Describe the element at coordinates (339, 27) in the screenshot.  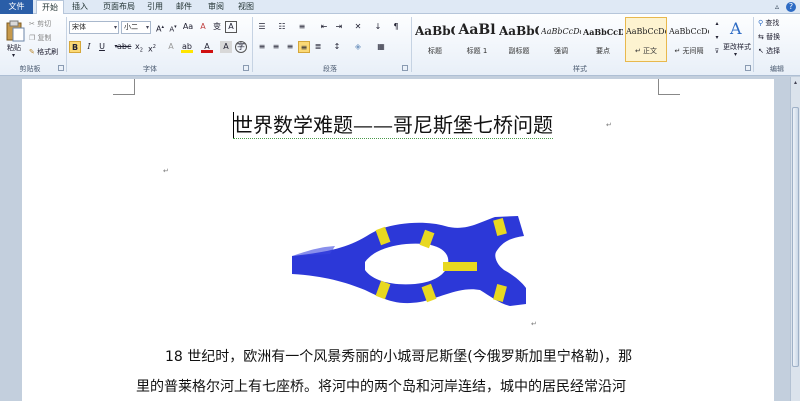
I see `increase-indent-icon: ⇥` at that location.